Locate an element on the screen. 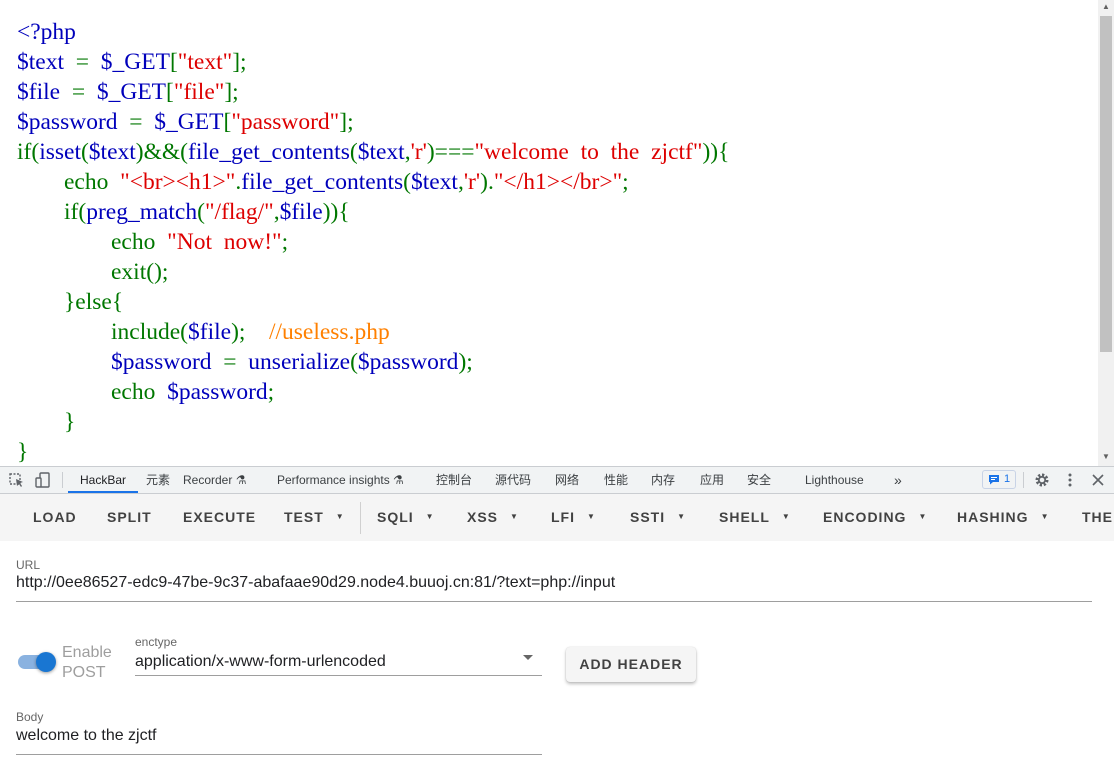  tab-5: 源代码 is located at coordinates (513, 480).